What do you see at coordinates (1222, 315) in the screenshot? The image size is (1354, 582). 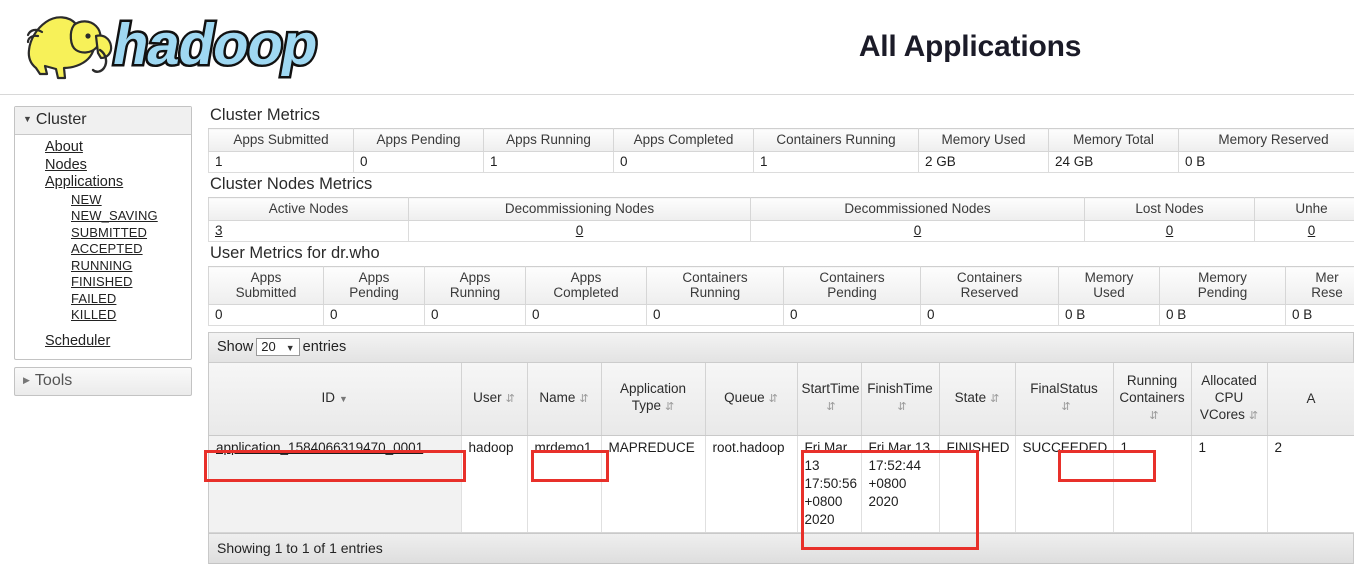 I see `val-user-memory-pending: 0 B` at bounding box center [1222, 315].